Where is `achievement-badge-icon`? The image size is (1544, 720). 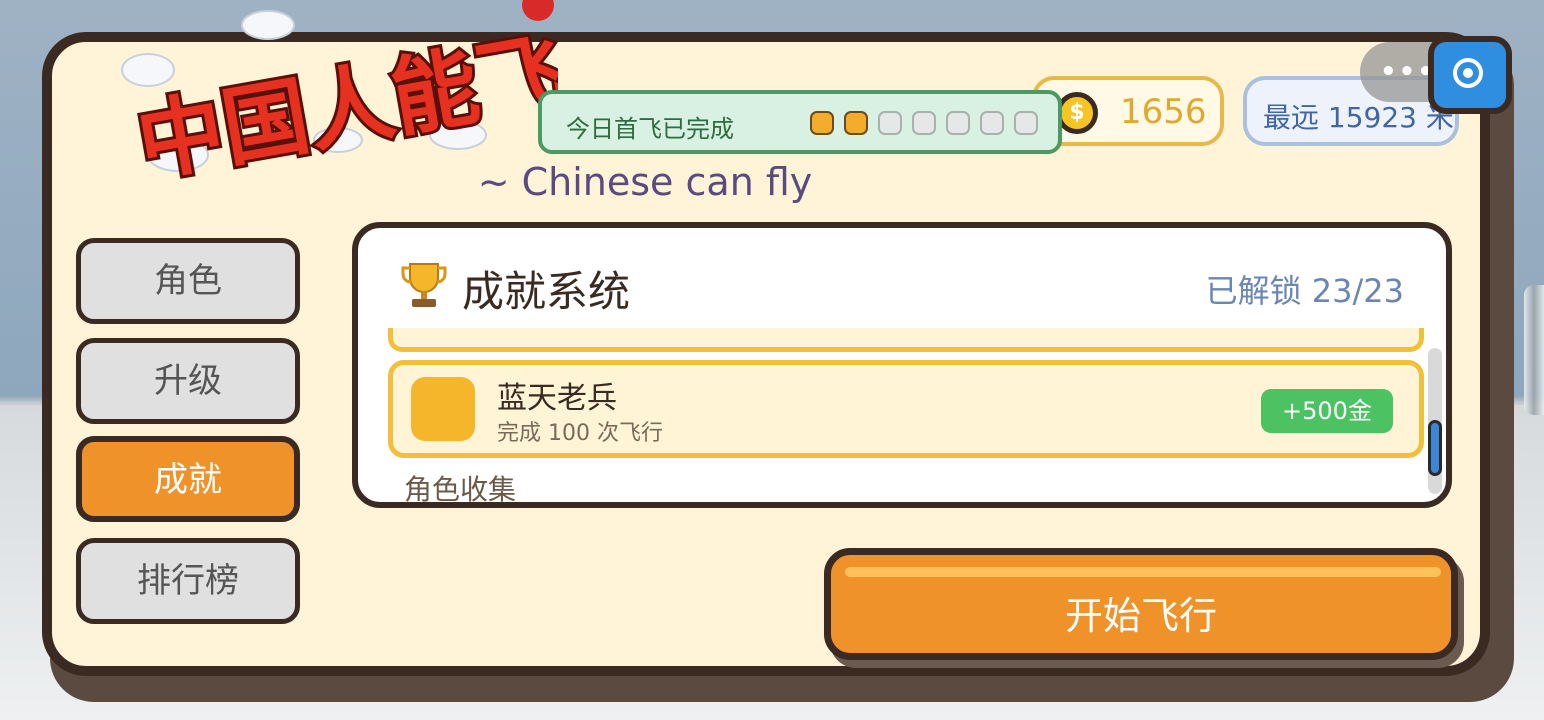 achievement-badge-icon is located at coordinates (443, 409).